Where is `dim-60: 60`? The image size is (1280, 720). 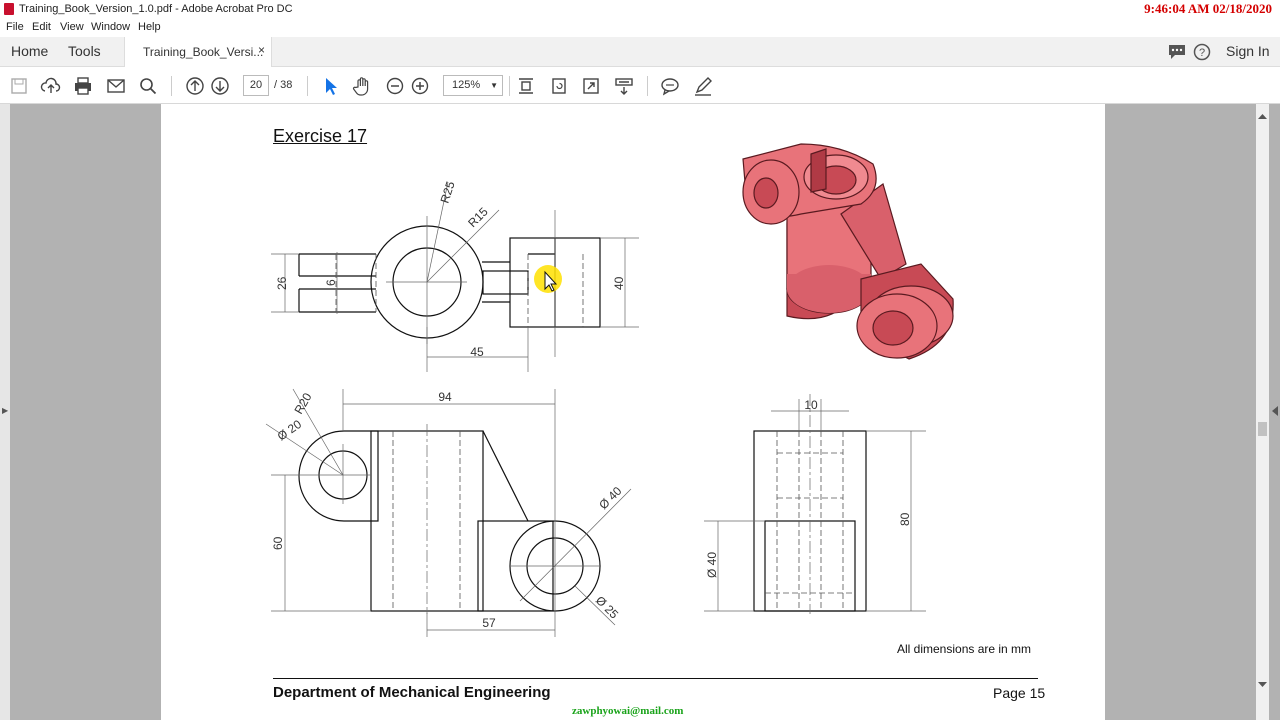
dim-60: 60 is located at coordinates (278, 543).